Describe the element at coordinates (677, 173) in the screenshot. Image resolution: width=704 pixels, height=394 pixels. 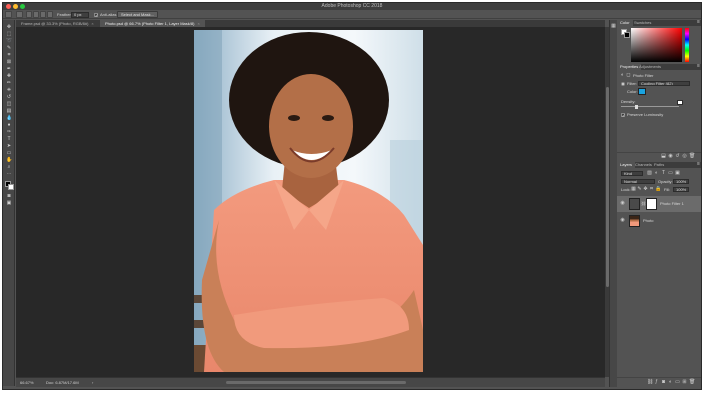
I see `filter-smart-object-icon: ▣` at that location.